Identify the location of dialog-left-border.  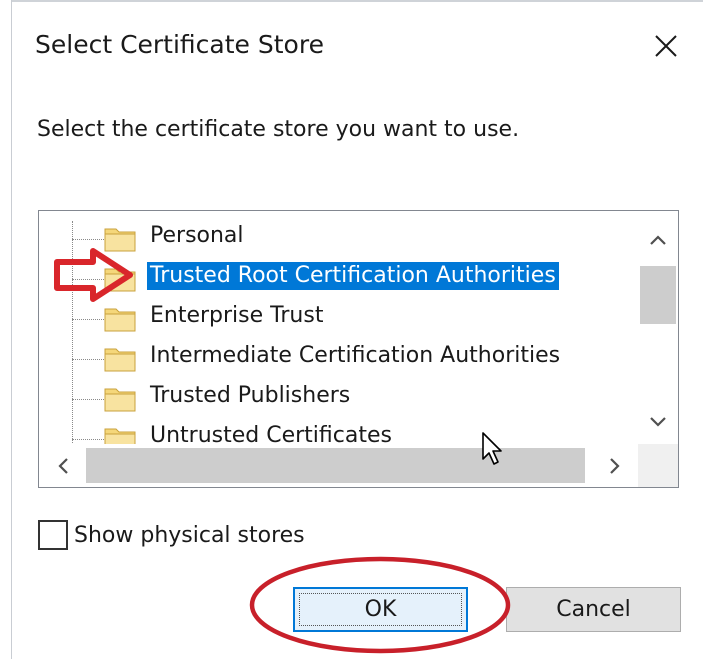
(11, 329).